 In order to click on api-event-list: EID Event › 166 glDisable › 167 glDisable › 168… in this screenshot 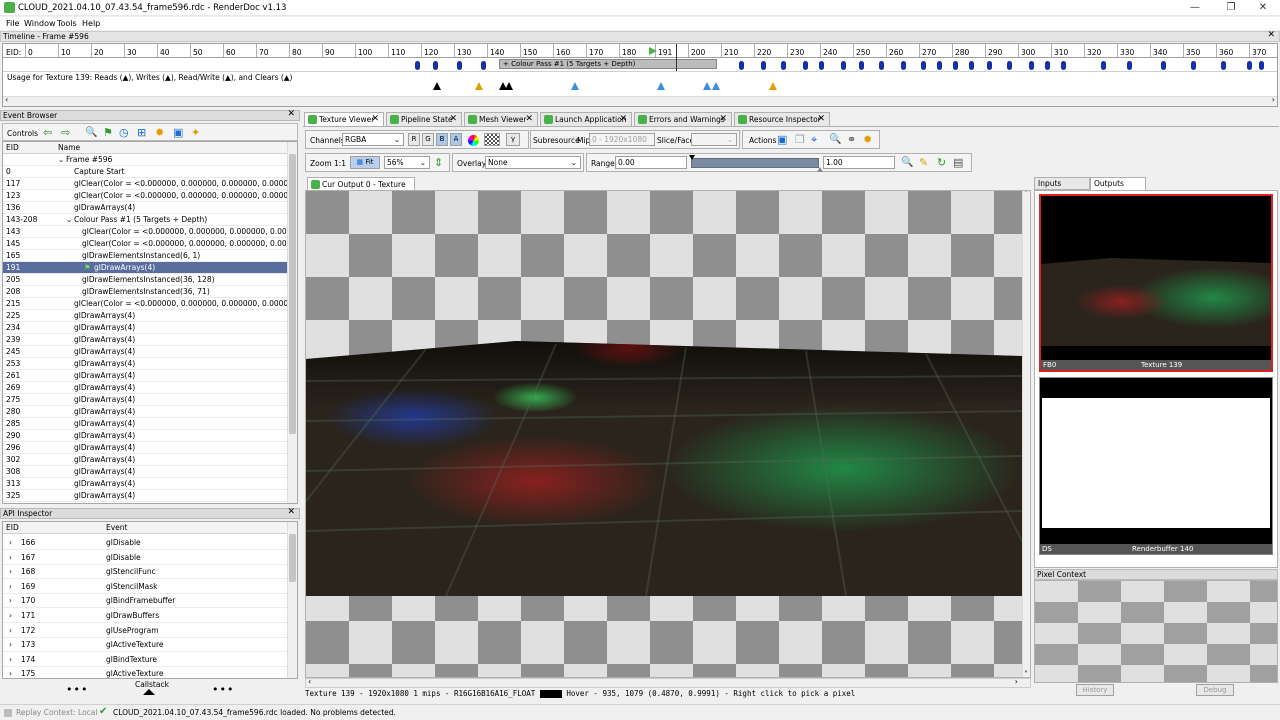, I will do `click(150, 600)`.